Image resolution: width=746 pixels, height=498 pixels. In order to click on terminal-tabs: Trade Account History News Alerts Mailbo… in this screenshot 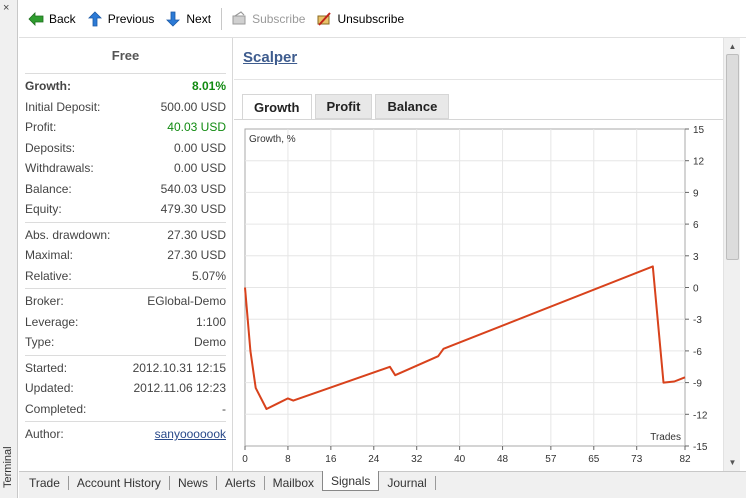, I will do `click(382, 484)`.